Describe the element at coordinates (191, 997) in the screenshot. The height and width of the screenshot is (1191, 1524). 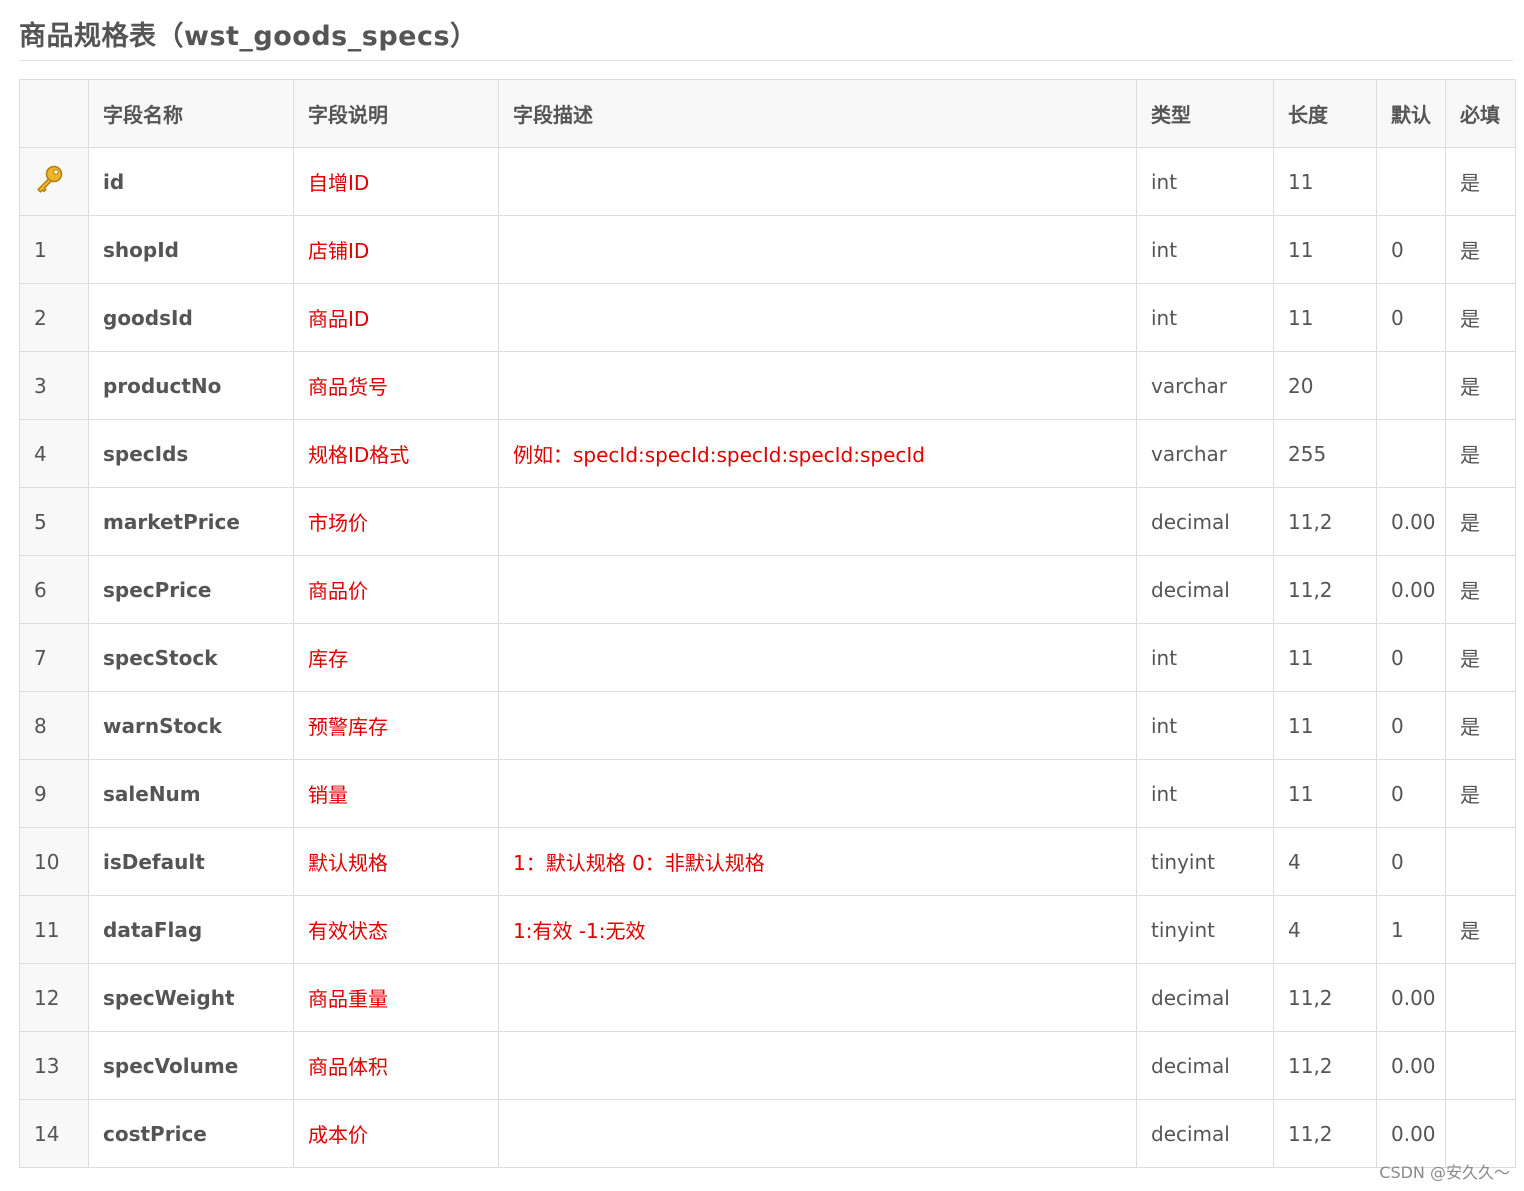
I see `field-name-cell: specWeight` at that location.